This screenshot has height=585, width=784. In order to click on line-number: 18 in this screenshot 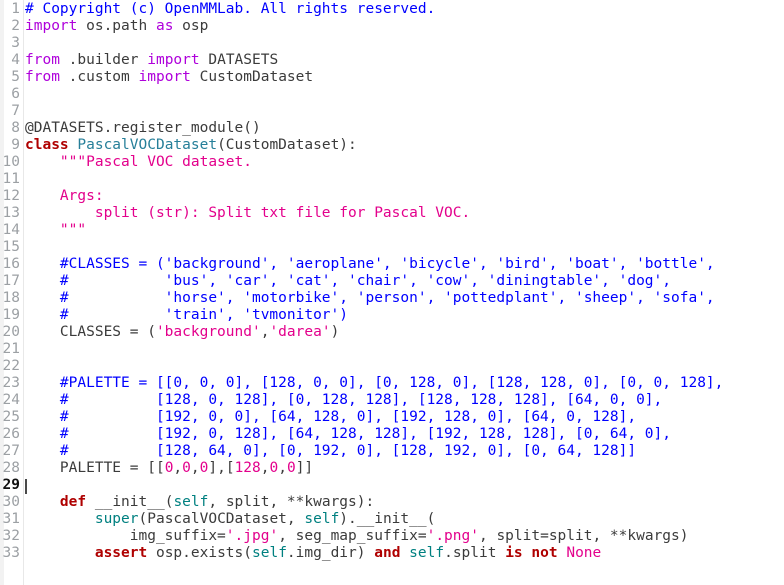, I will do `click(10, 298)`.